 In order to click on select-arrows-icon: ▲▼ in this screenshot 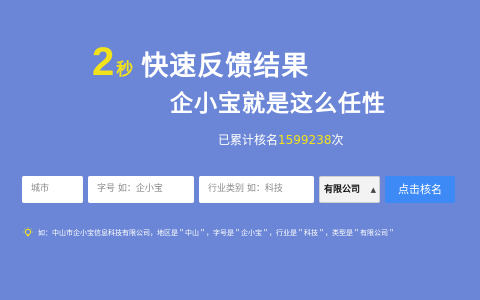, I will do `click(373, 190)`.